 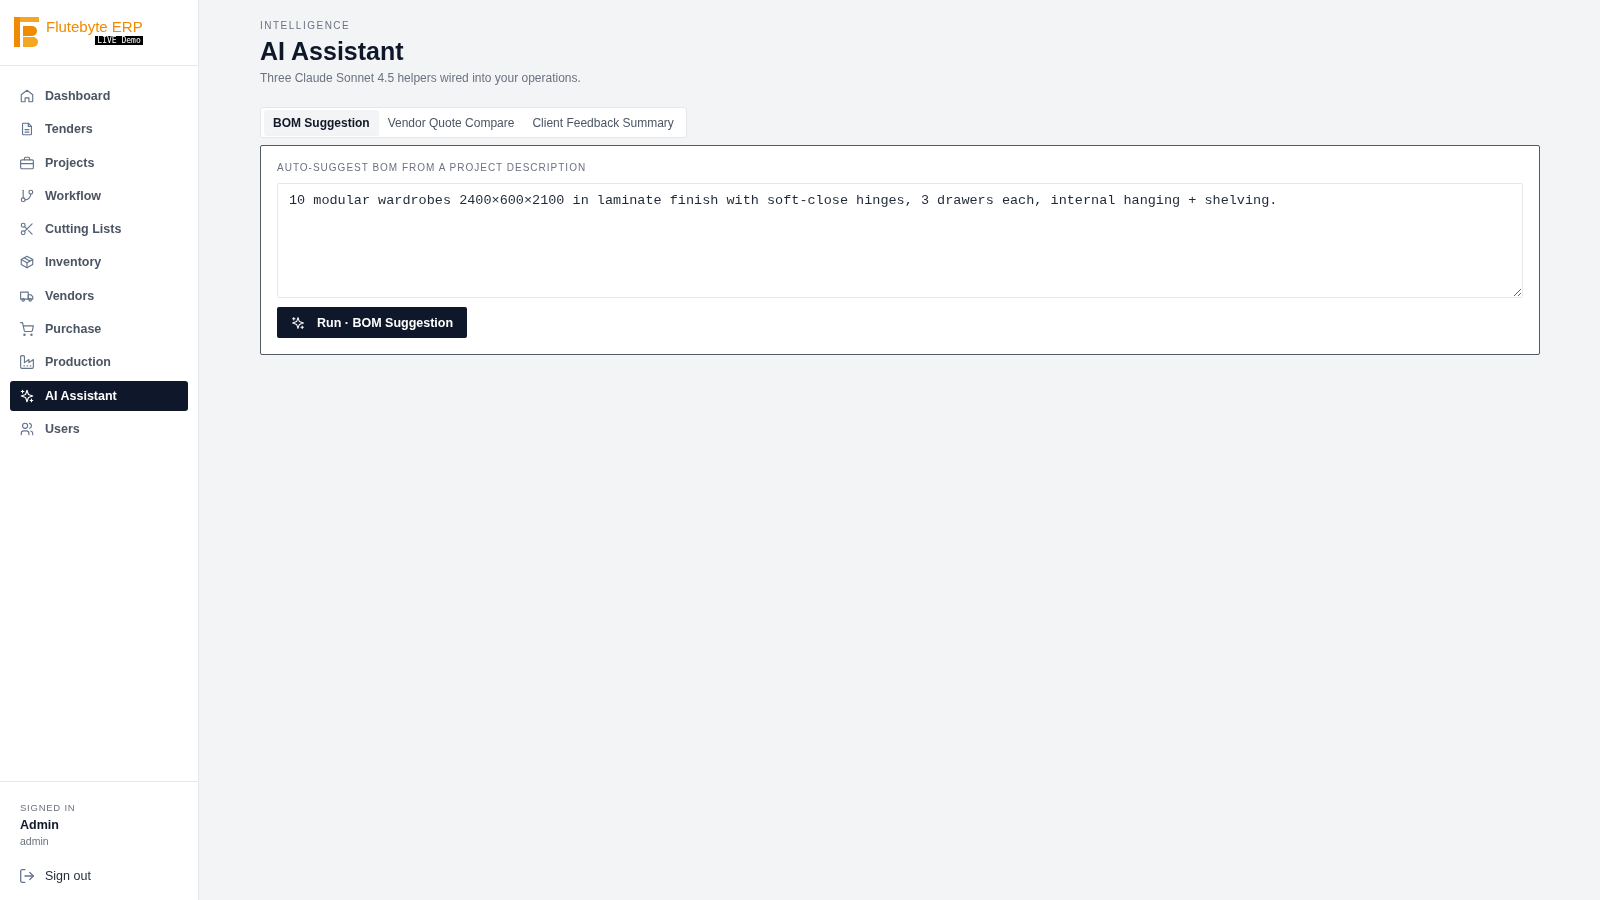 I want to click on tab: BOM Suggestion, so click(x=321, y=122).